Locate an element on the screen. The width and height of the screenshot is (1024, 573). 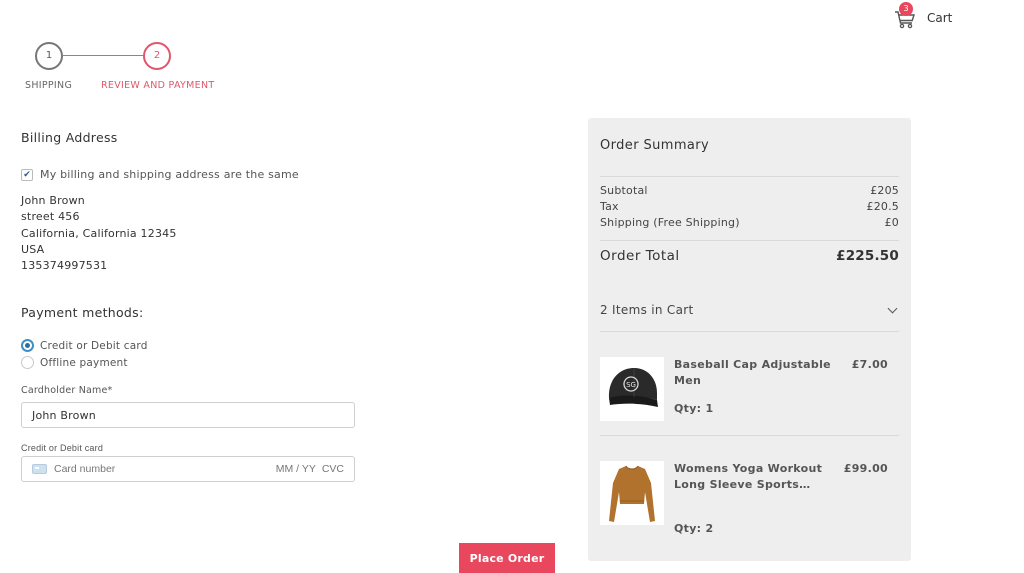
items-in-cart-toggle: 2 Items in Cart is located at coordinates (749, 310).